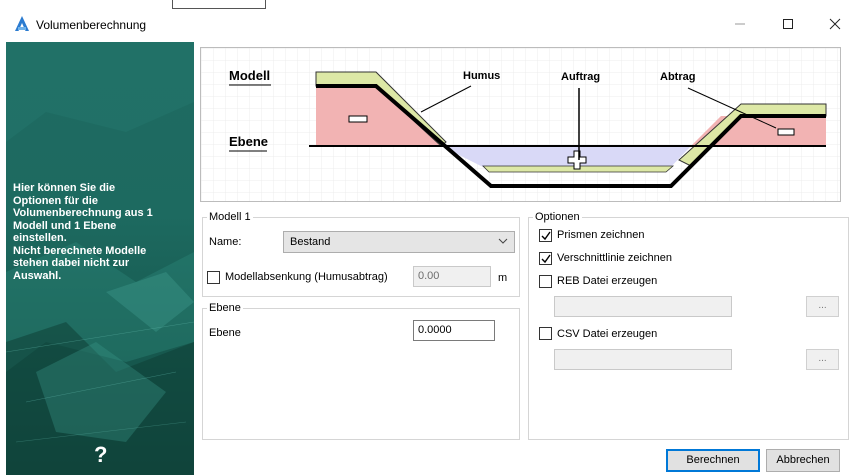 The height and width of the screenshot is (475, 850). Describe the element at coordinates (225, 333) in the screenshot. I see `plane-label: Ebene` at that location.